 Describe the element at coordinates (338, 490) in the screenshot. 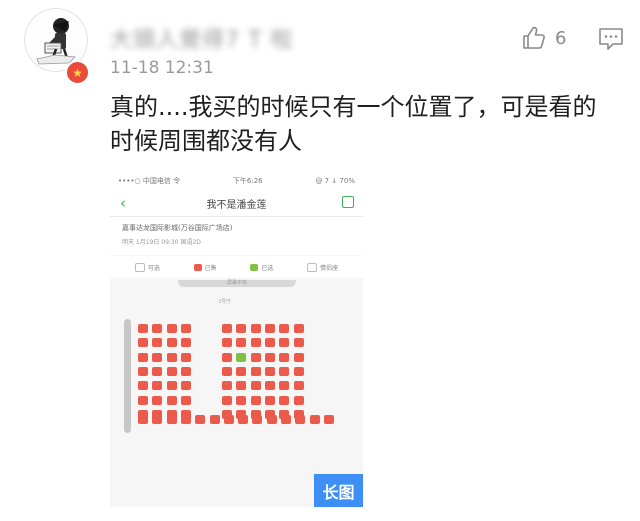

I see `long-image-badge: 长图` at that location.